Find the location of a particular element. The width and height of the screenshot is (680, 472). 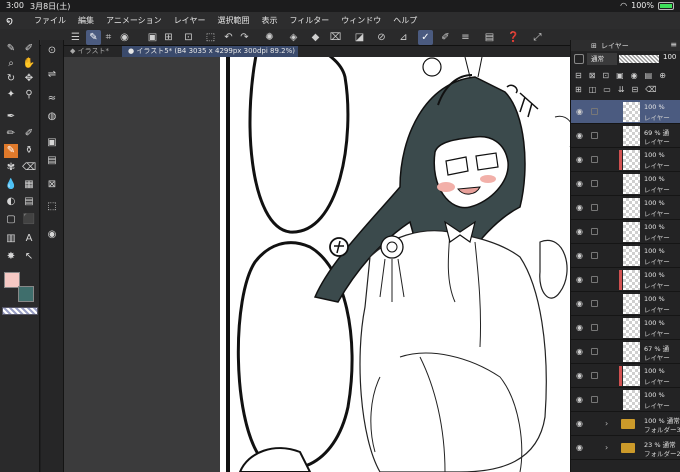

menu-help: ヘルプ is located at coordinates (405, 20).